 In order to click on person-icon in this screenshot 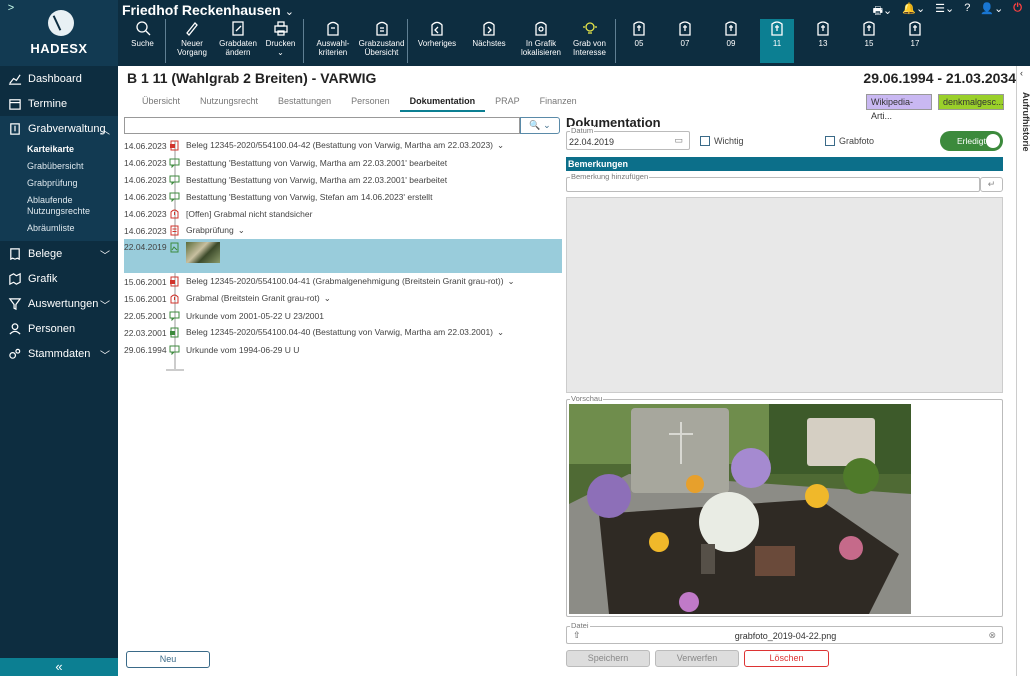, I will do `click(15, 329)`.